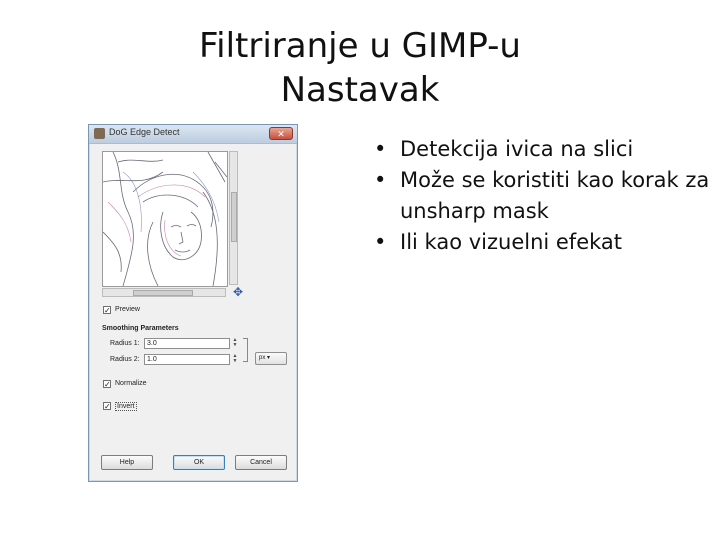 Image resolution: width=720 pixels, height=540 pixels. Describe the element at coordinates (144, 132) in the screenshot. I see `dialog-title: DoG Edge Detect` at that location.